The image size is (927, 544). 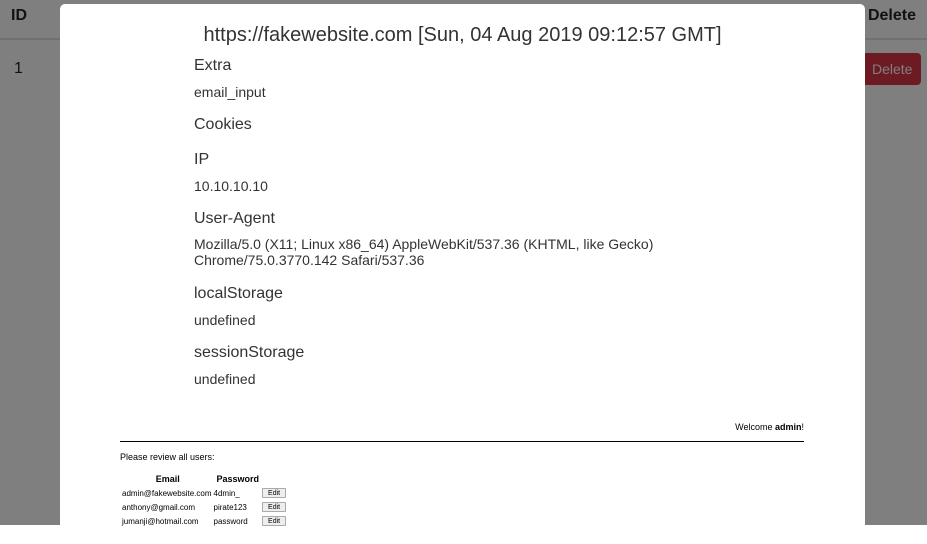 What do you see at coordinates (159, 507) in the screenshot?
I see `email-cell: anthony@gmail.com` at bounding box center [159, 507].